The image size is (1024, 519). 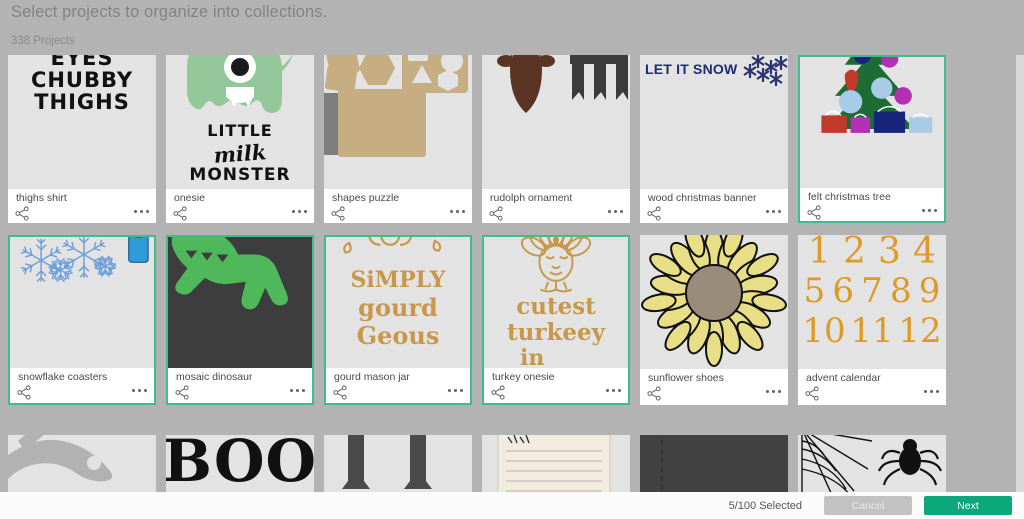 What do you see at coordinates (512, 505) in the screenshot?
I see `bottom-action-bar: 5/100 Selected Cancel Next` at bounding box center [512, 505].